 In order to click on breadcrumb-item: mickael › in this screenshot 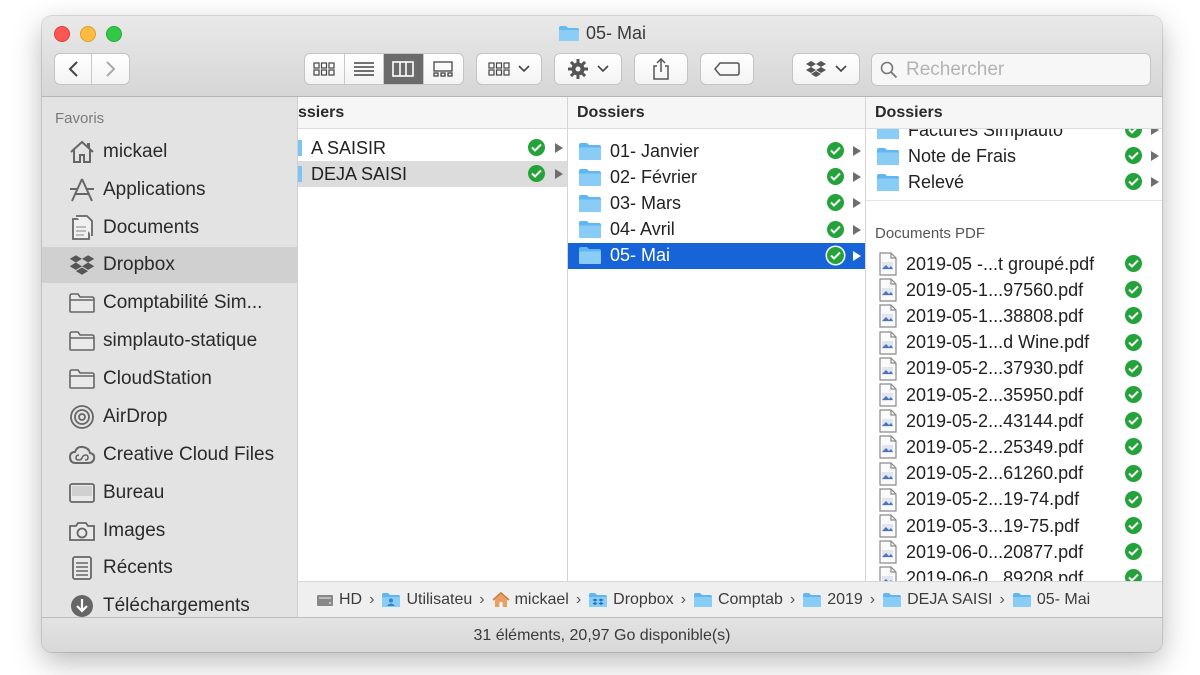, I will do `click(540, 600)`.